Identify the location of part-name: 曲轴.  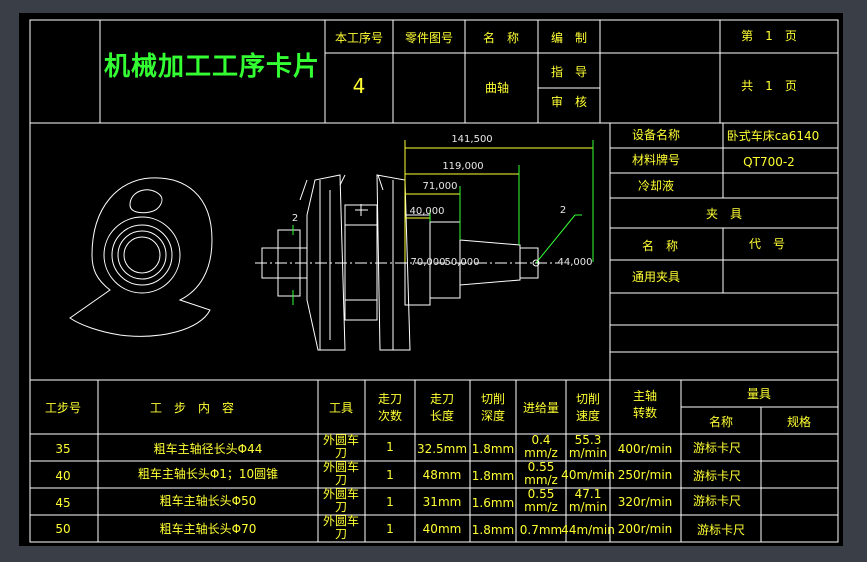
(497, 88).